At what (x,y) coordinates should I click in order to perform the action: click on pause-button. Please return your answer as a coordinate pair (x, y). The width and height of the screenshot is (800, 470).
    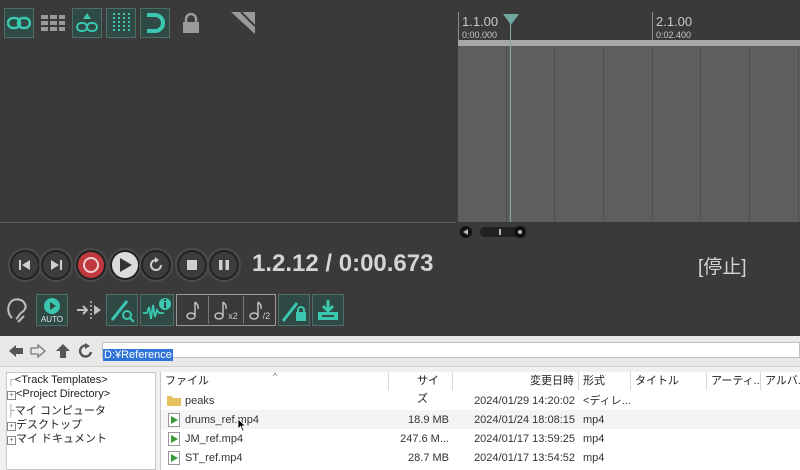
    Looking at the image, I should click on (224, 265).